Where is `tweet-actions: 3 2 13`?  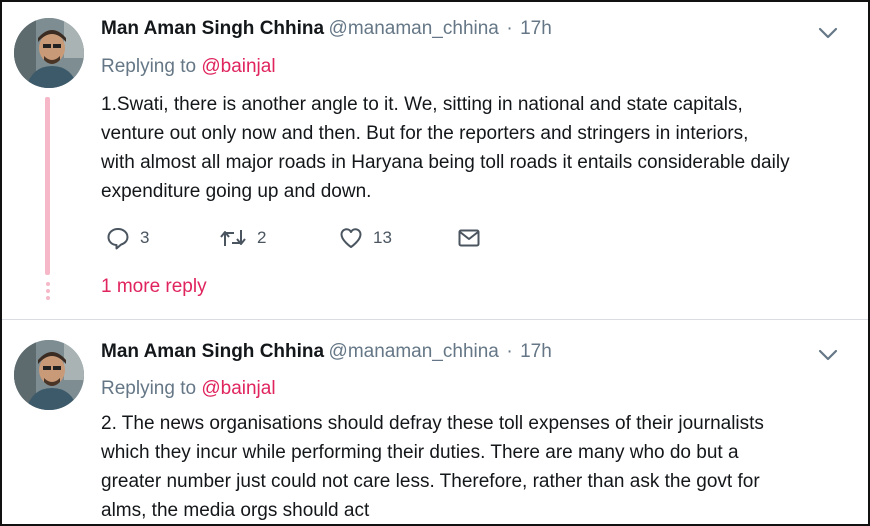
tweet-actions: 3 2 13 is located at coordinates (351, 238).